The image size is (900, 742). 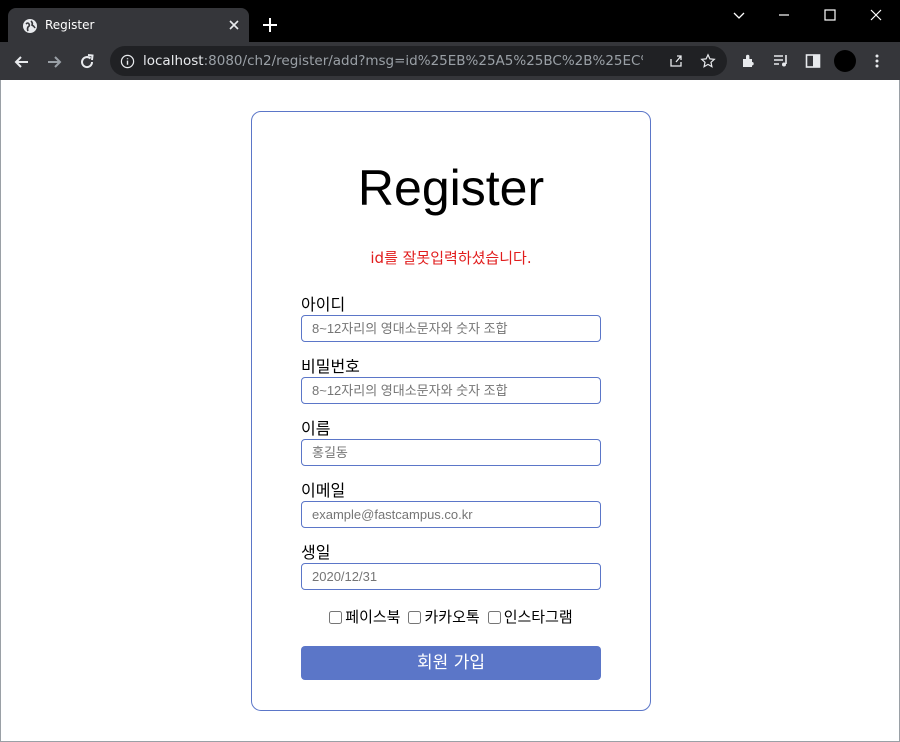 I want to click on more-menu-icon, so click(x=877, y=61).